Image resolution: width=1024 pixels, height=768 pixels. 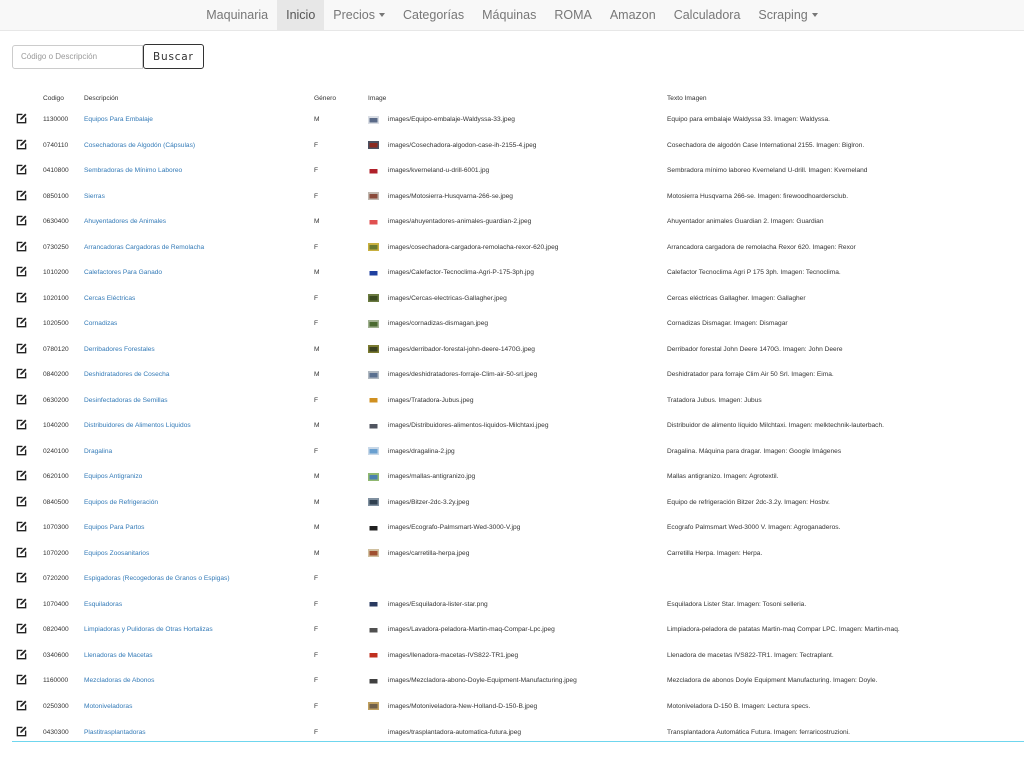 What do you see at coordinates (199, 197) in the screenshot?
I see `descripcion-link: Sierras` at bounding box center [199, 197].